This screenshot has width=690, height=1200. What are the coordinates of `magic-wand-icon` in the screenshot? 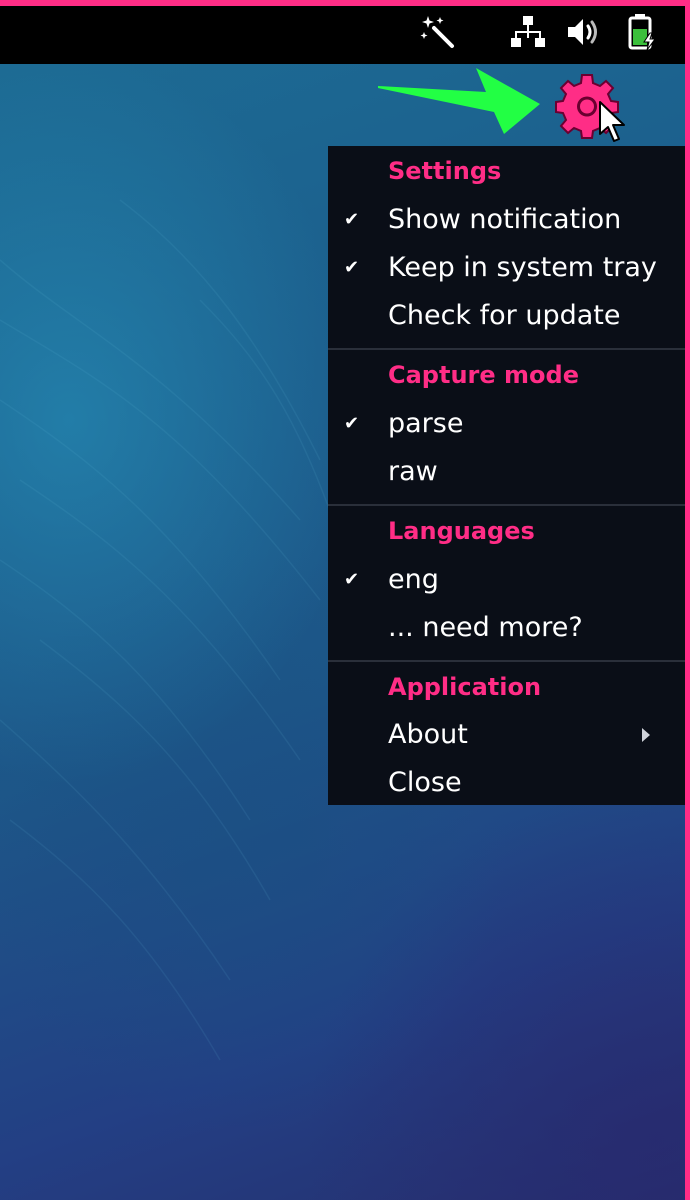 It's located at (438, 32).